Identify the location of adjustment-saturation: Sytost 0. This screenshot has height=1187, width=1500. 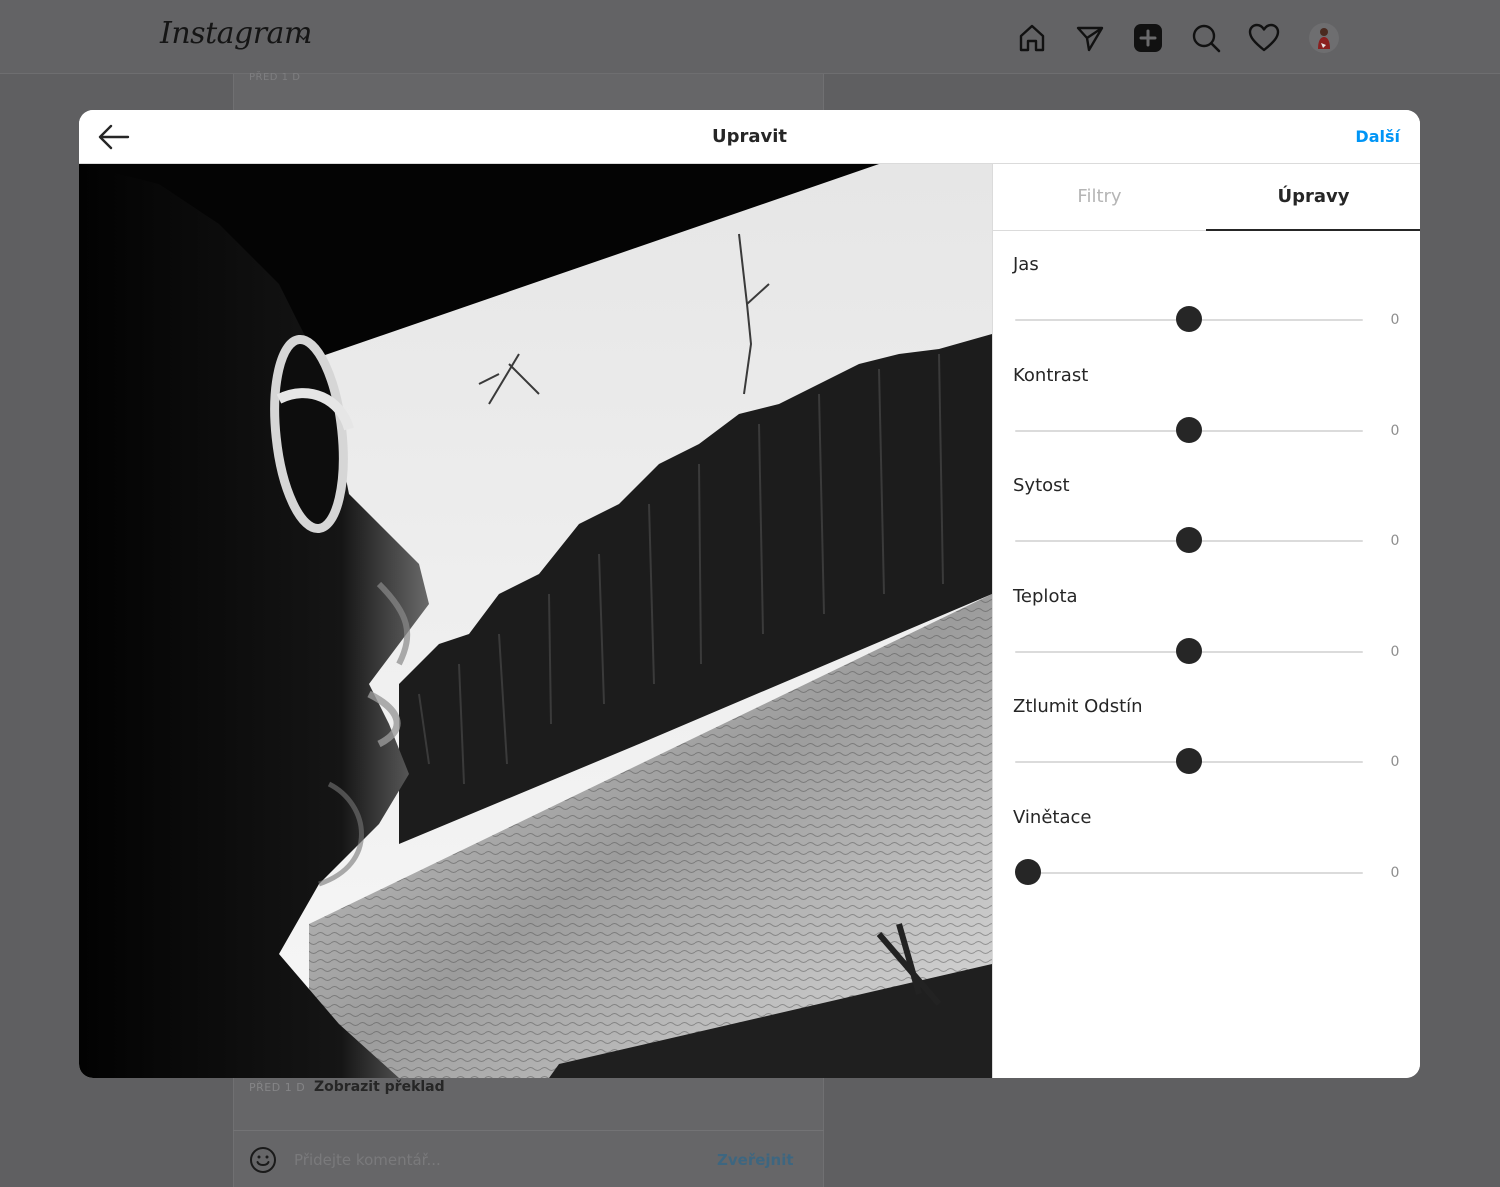
(1206, 530).